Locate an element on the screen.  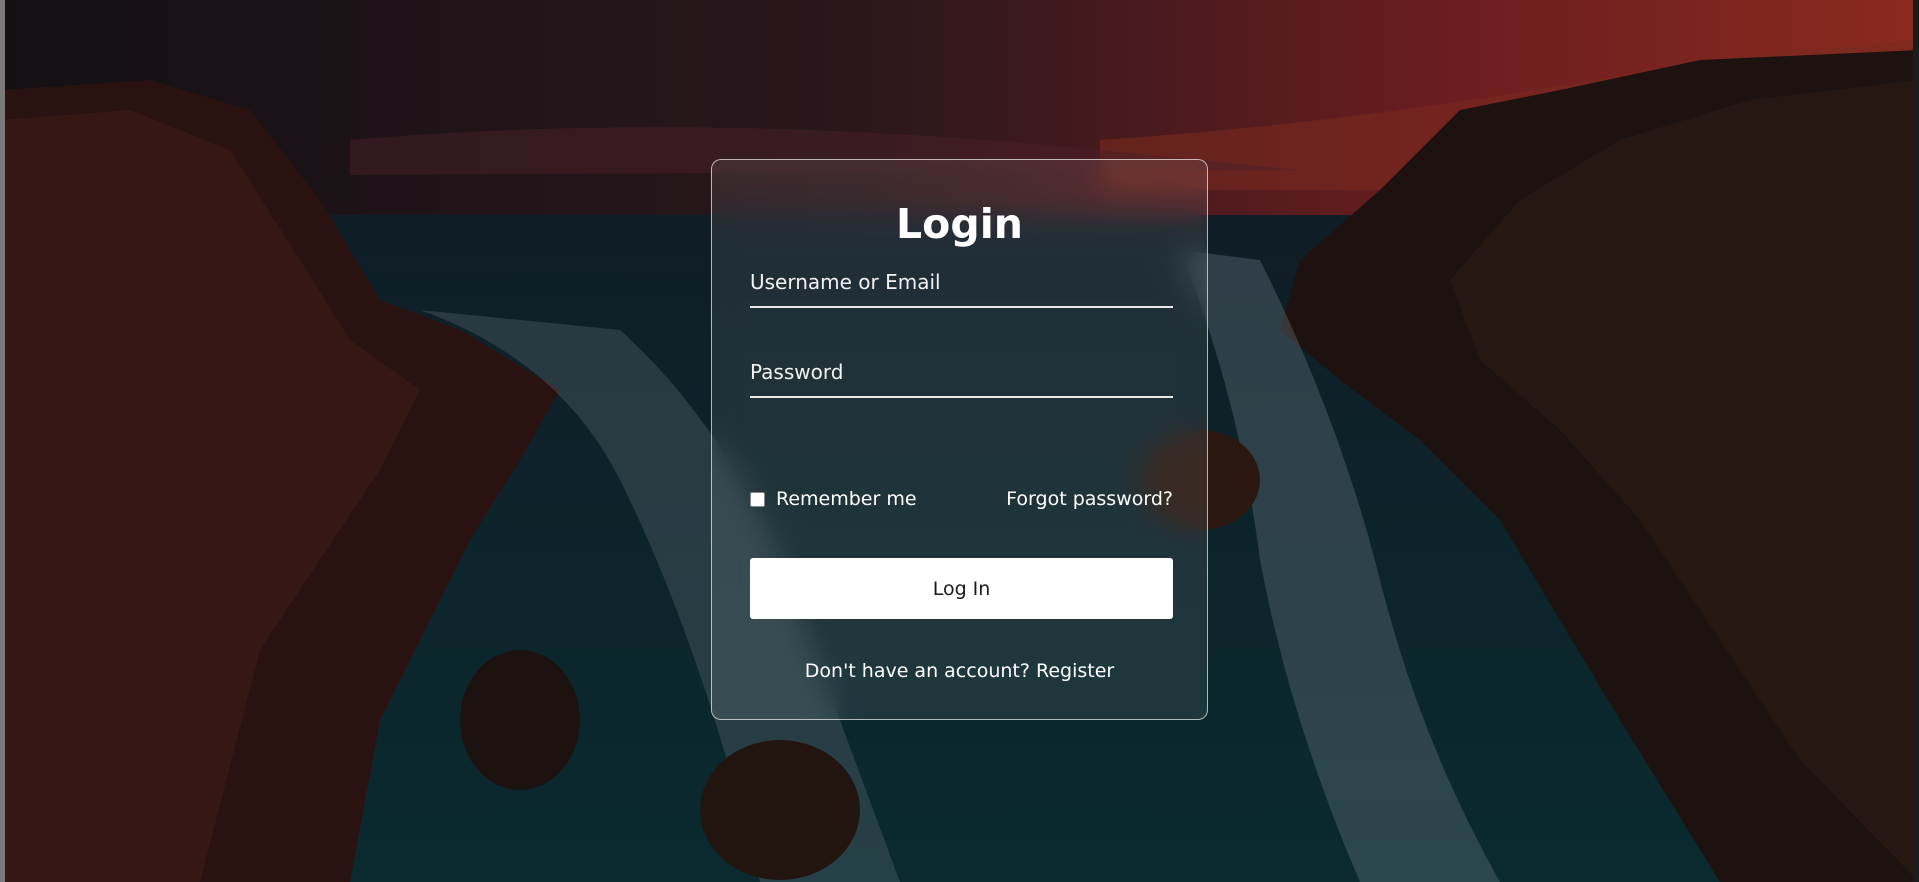
register-link: Register is located at coordinates (1075, 671).